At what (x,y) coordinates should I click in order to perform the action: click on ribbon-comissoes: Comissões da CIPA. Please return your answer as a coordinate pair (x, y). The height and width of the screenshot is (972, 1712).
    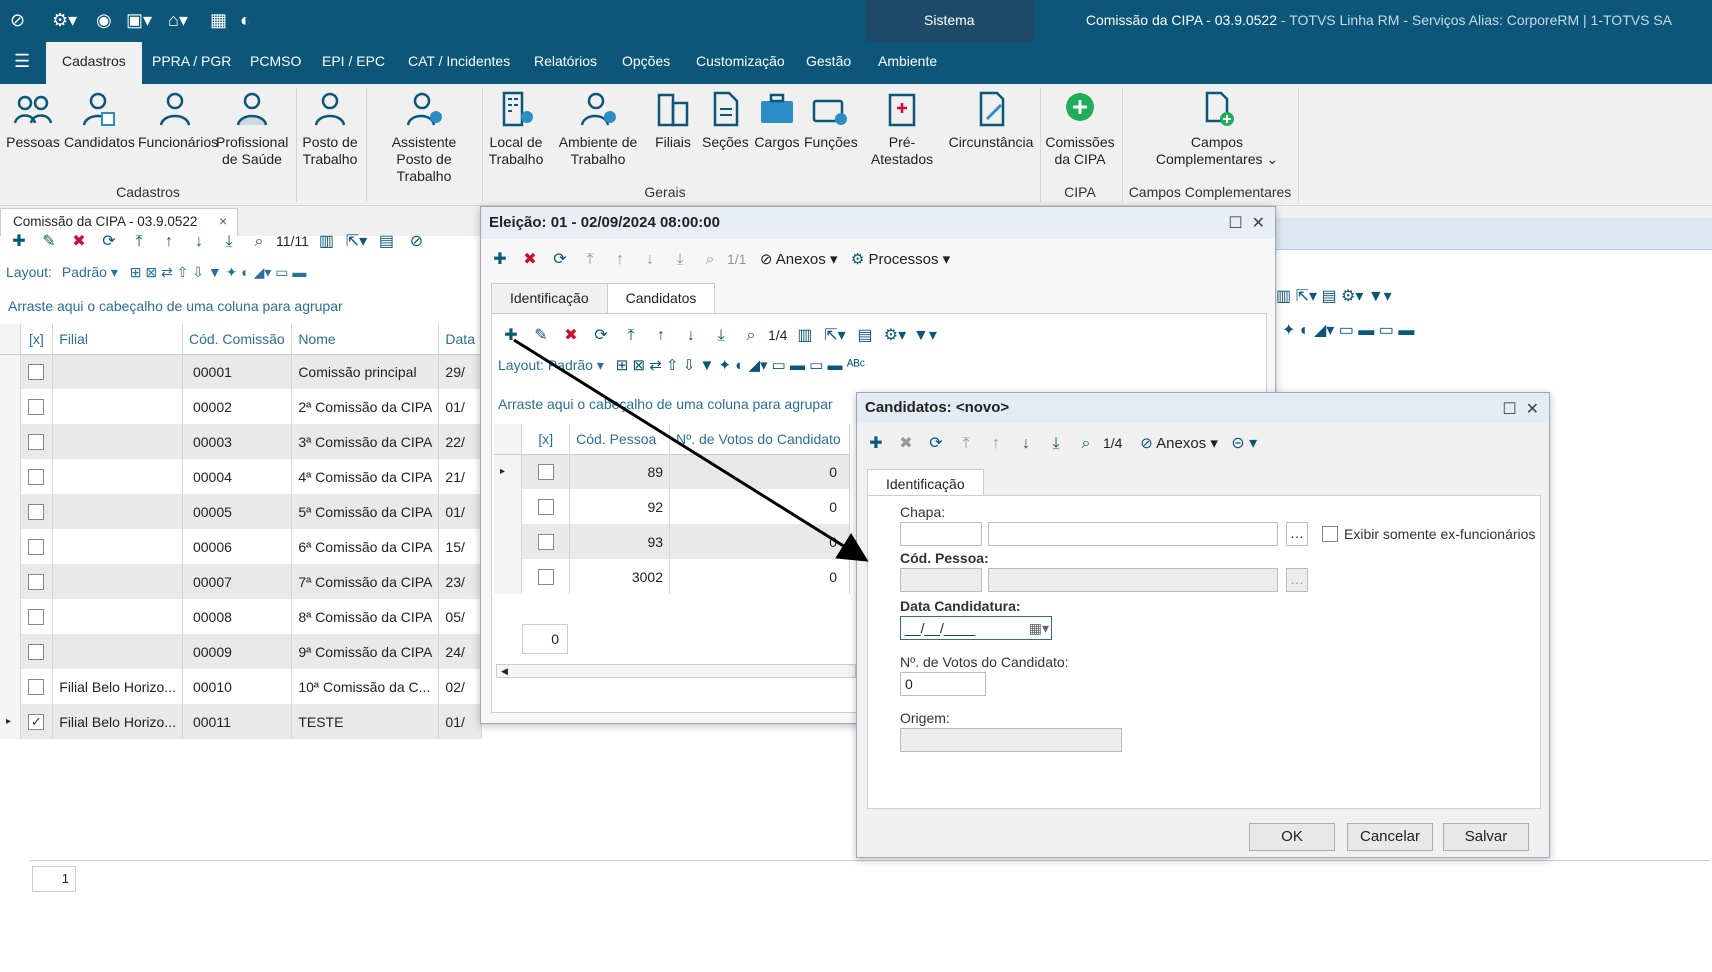
    Looking at the image, I should click on (1080, 128).